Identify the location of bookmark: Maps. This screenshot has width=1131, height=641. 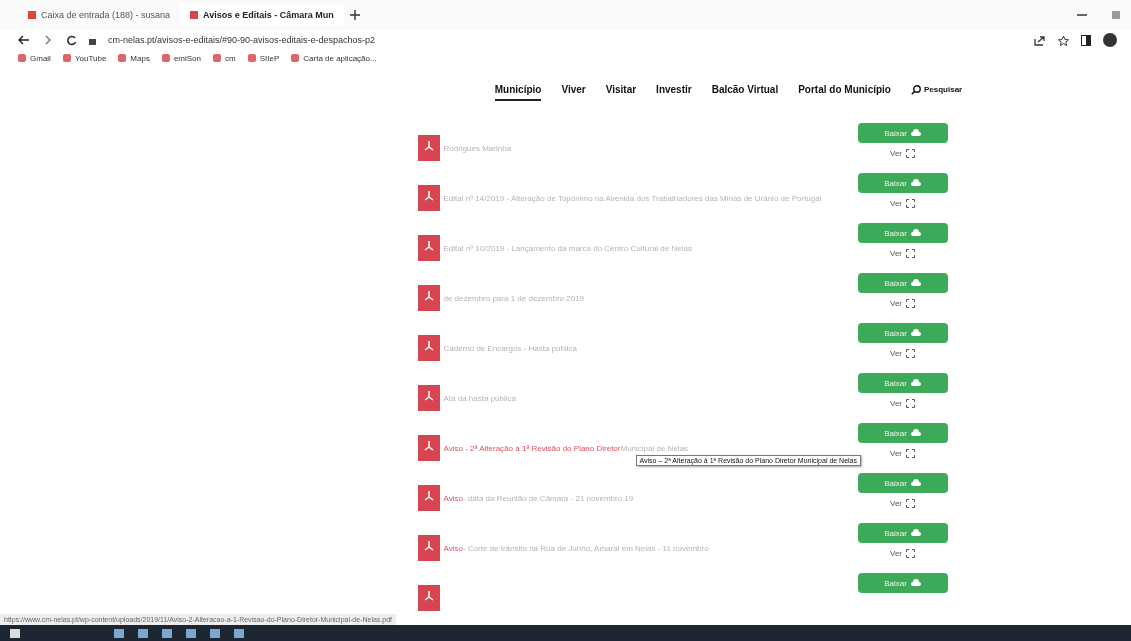
(134, 58).